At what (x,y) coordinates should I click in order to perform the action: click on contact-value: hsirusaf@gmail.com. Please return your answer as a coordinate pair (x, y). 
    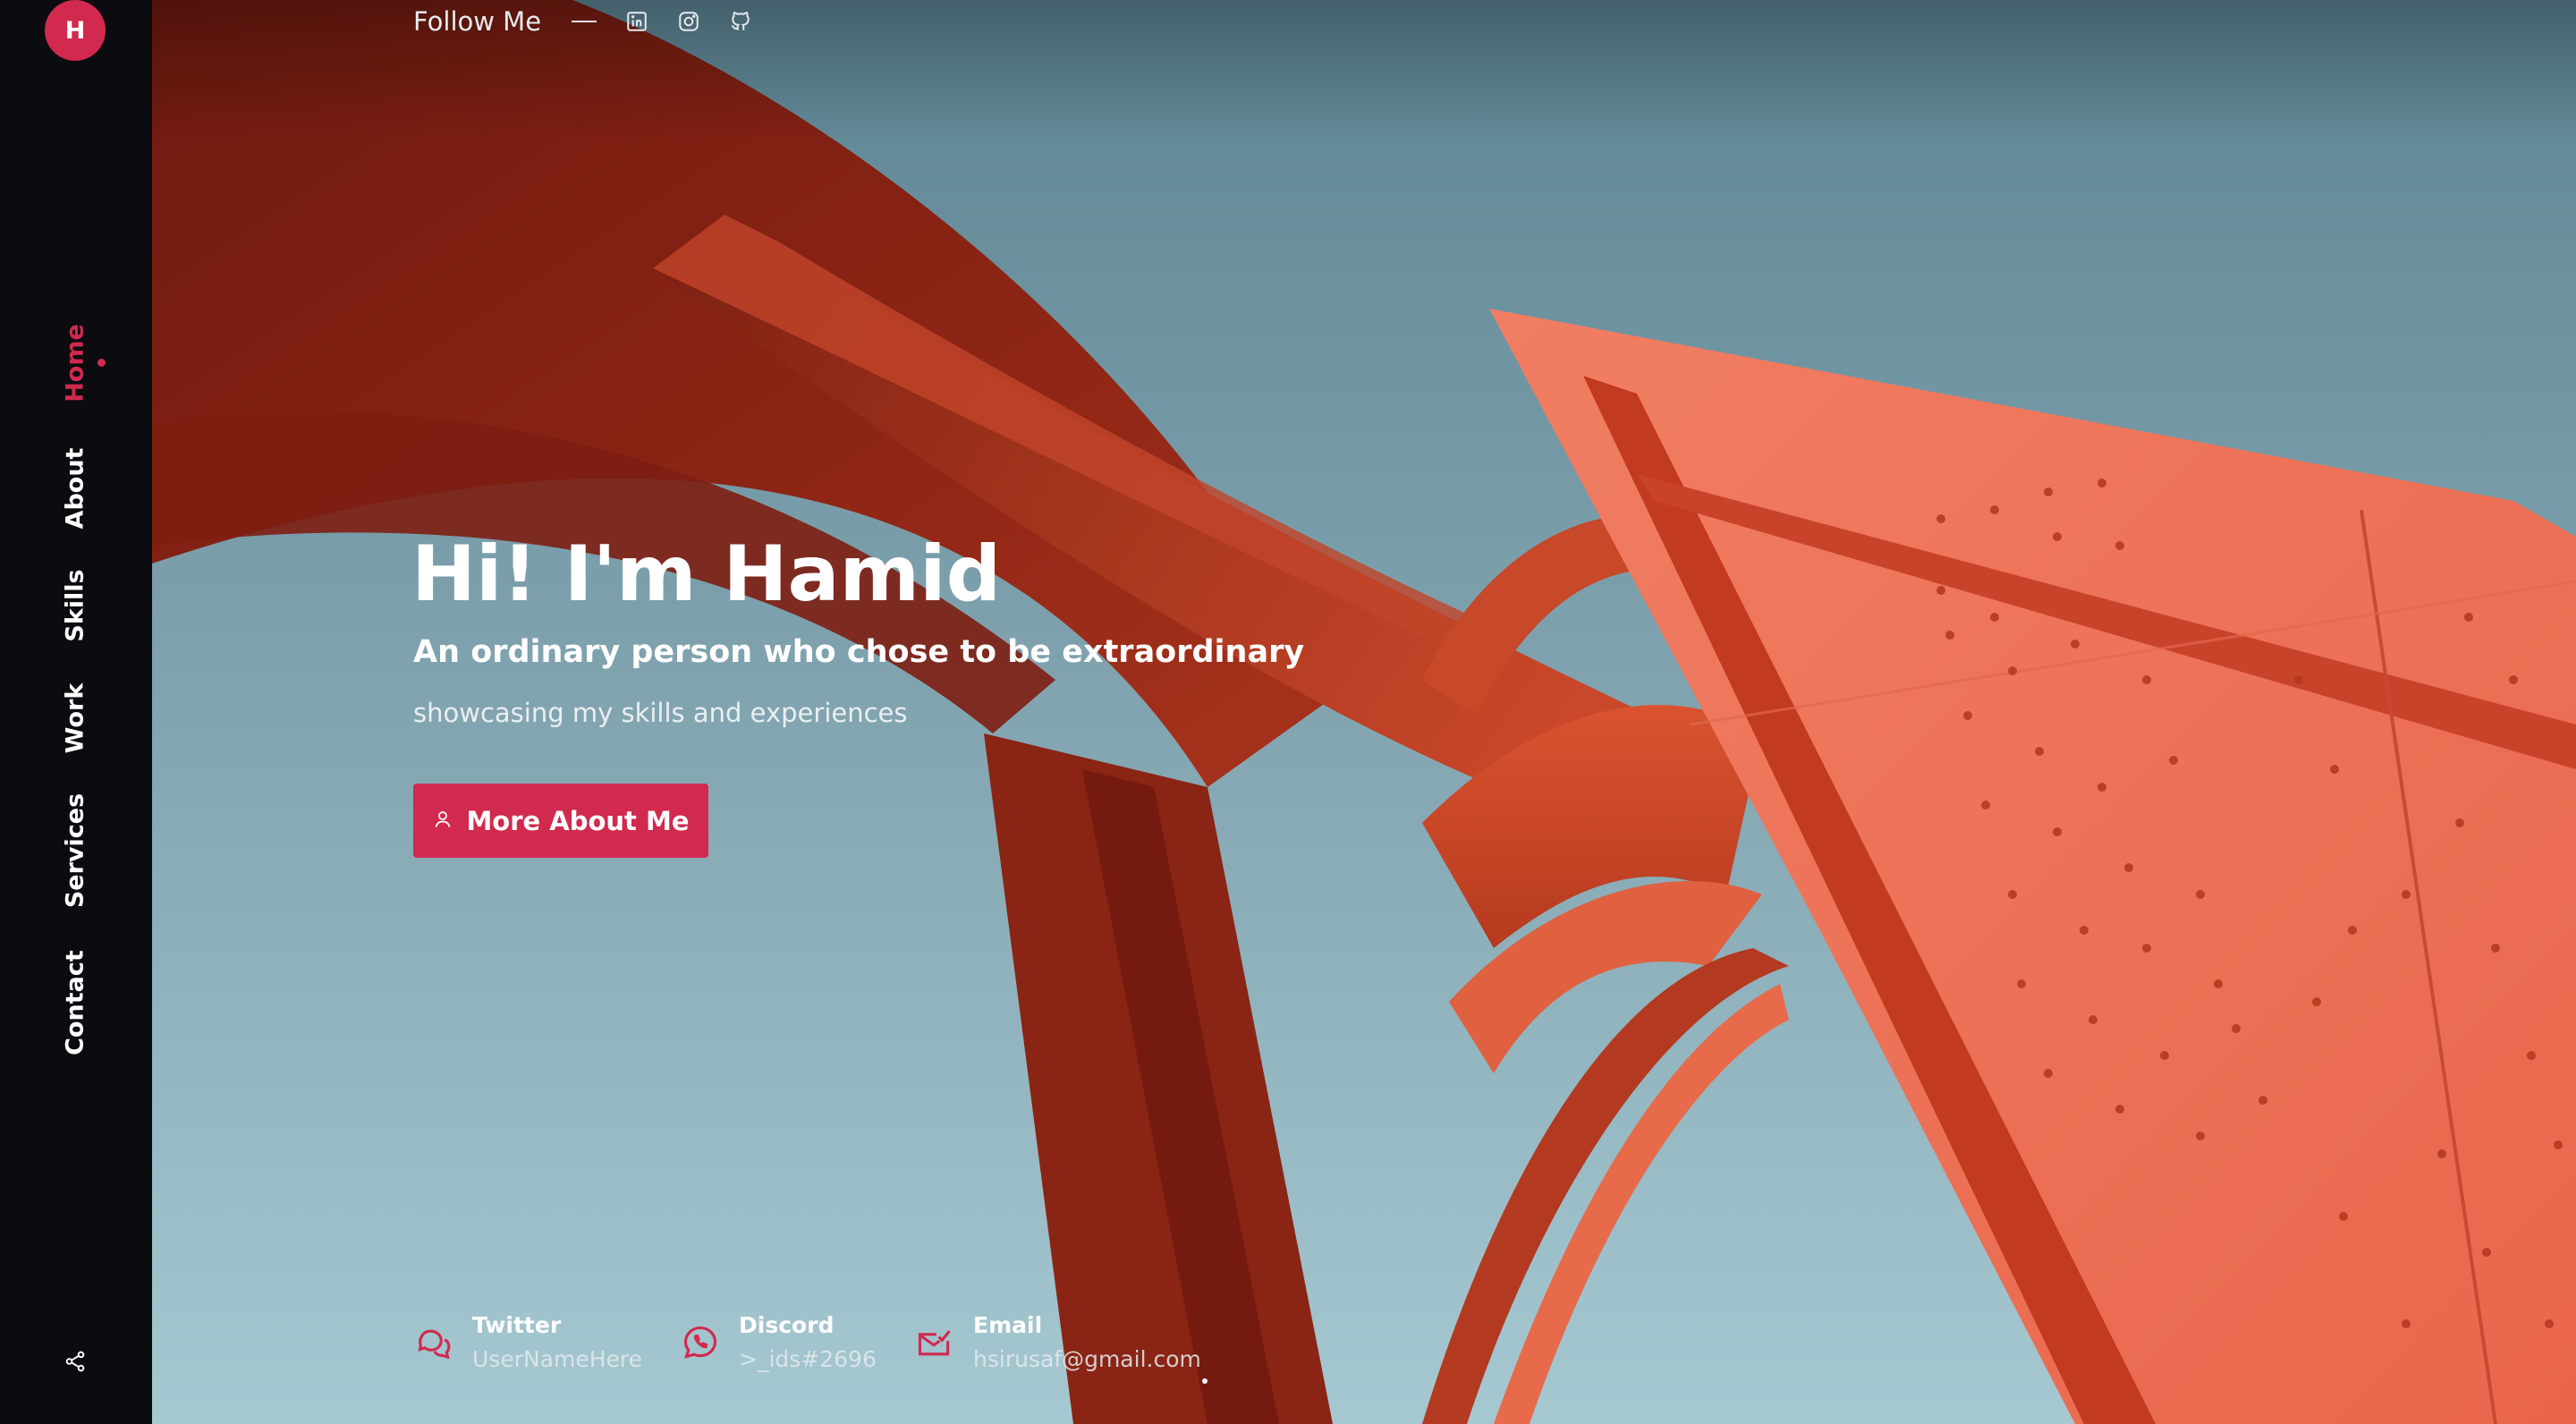
    Looking at the image, I should click on (1087, 1359).